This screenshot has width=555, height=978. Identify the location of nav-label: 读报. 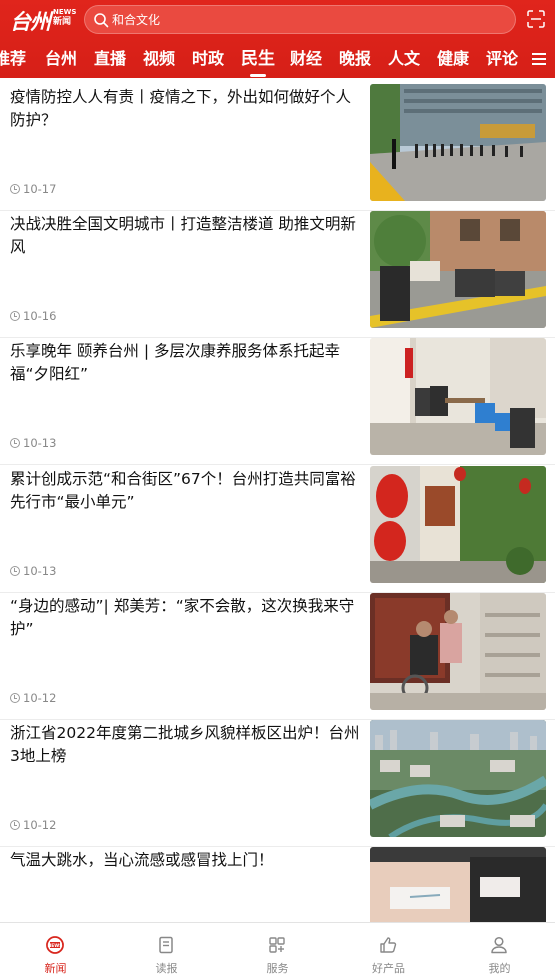
(166, 968).